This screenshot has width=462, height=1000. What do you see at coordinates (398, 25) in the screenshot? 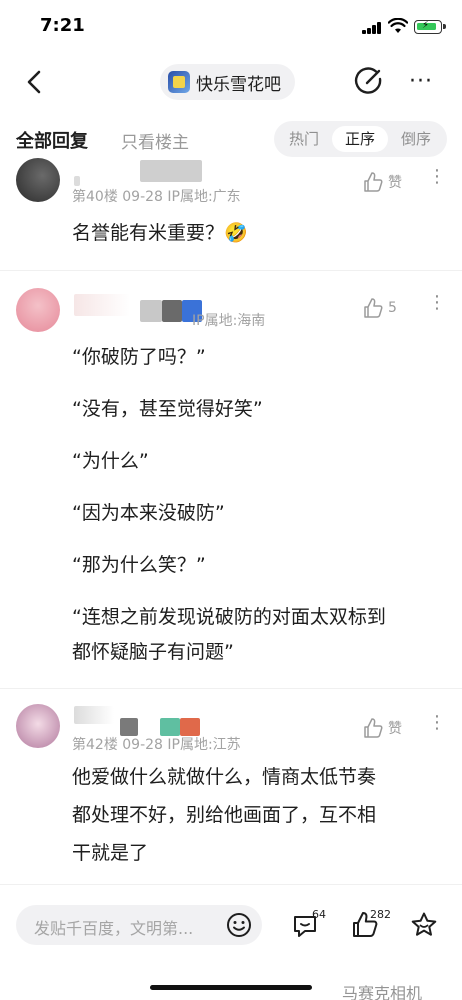
I see `wifi-icon` at bounding box center [398, 25].